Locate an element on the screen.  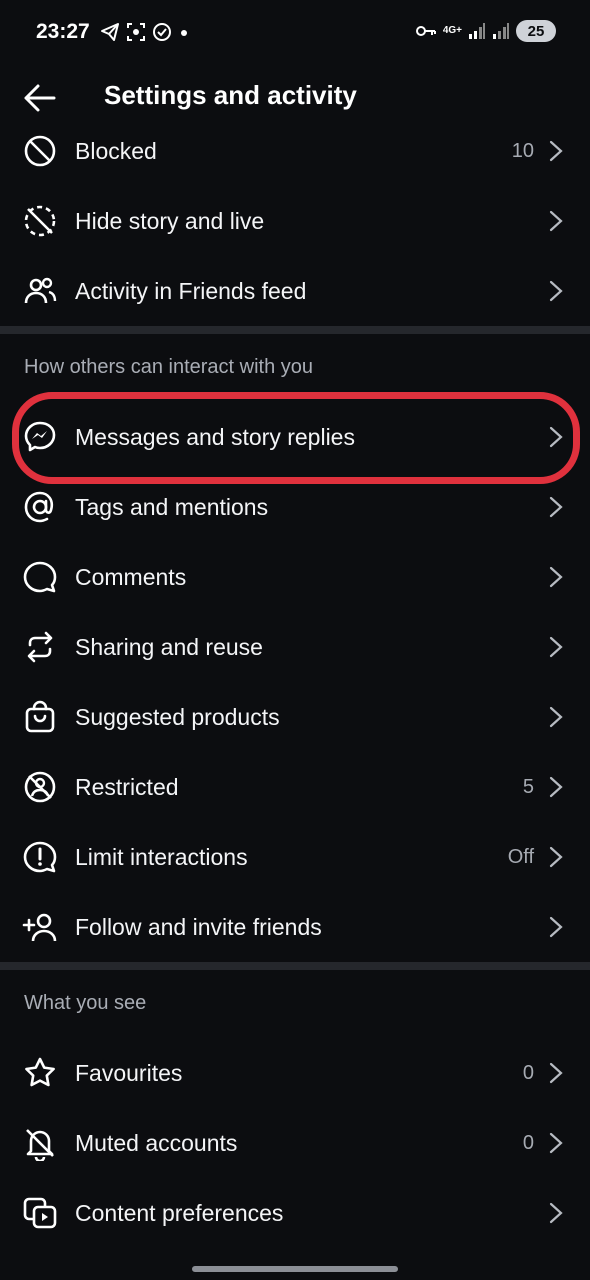
check-circle-icon is located at coordinates (162, 32).